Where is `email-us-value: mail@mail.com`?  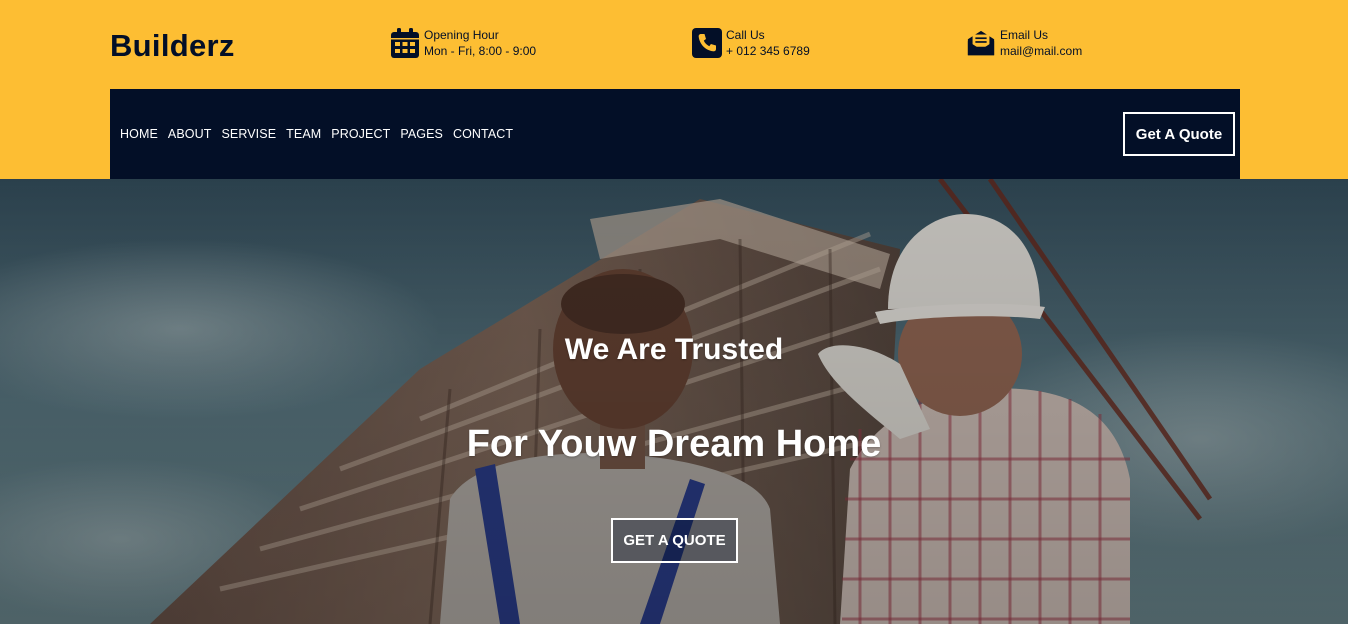
email-us-value: mail@mail.com is located at coordinates (1041, 51).